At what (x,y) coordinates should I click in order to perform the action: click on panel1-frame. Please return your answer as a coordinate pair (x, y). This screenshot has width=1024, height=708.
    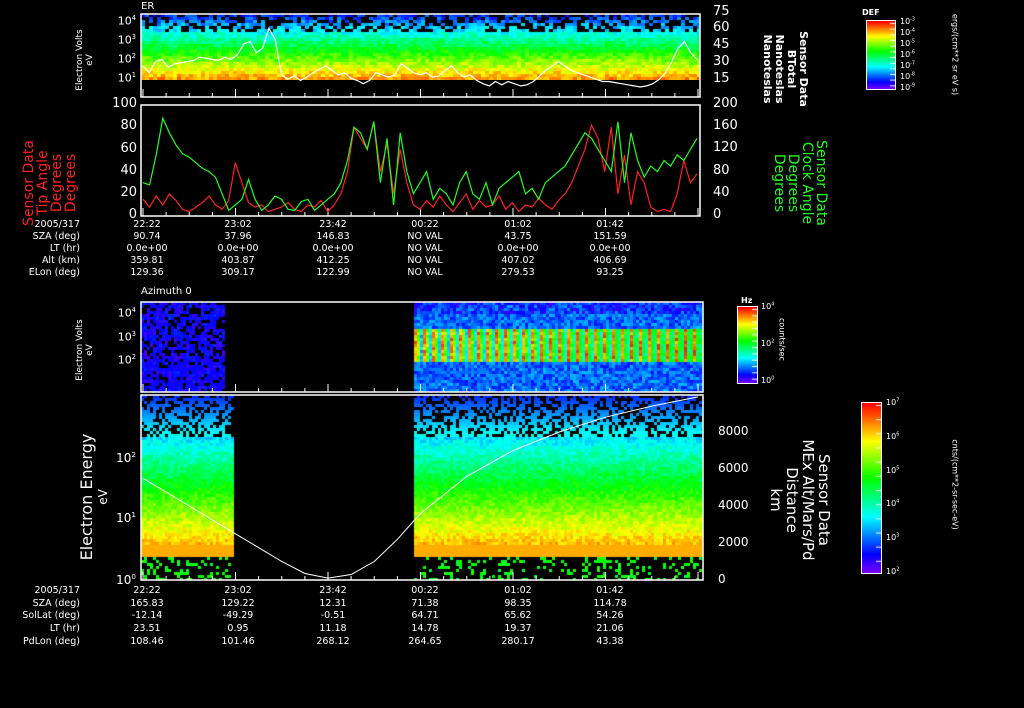
    Looking at the image, I should click on (420, 55).